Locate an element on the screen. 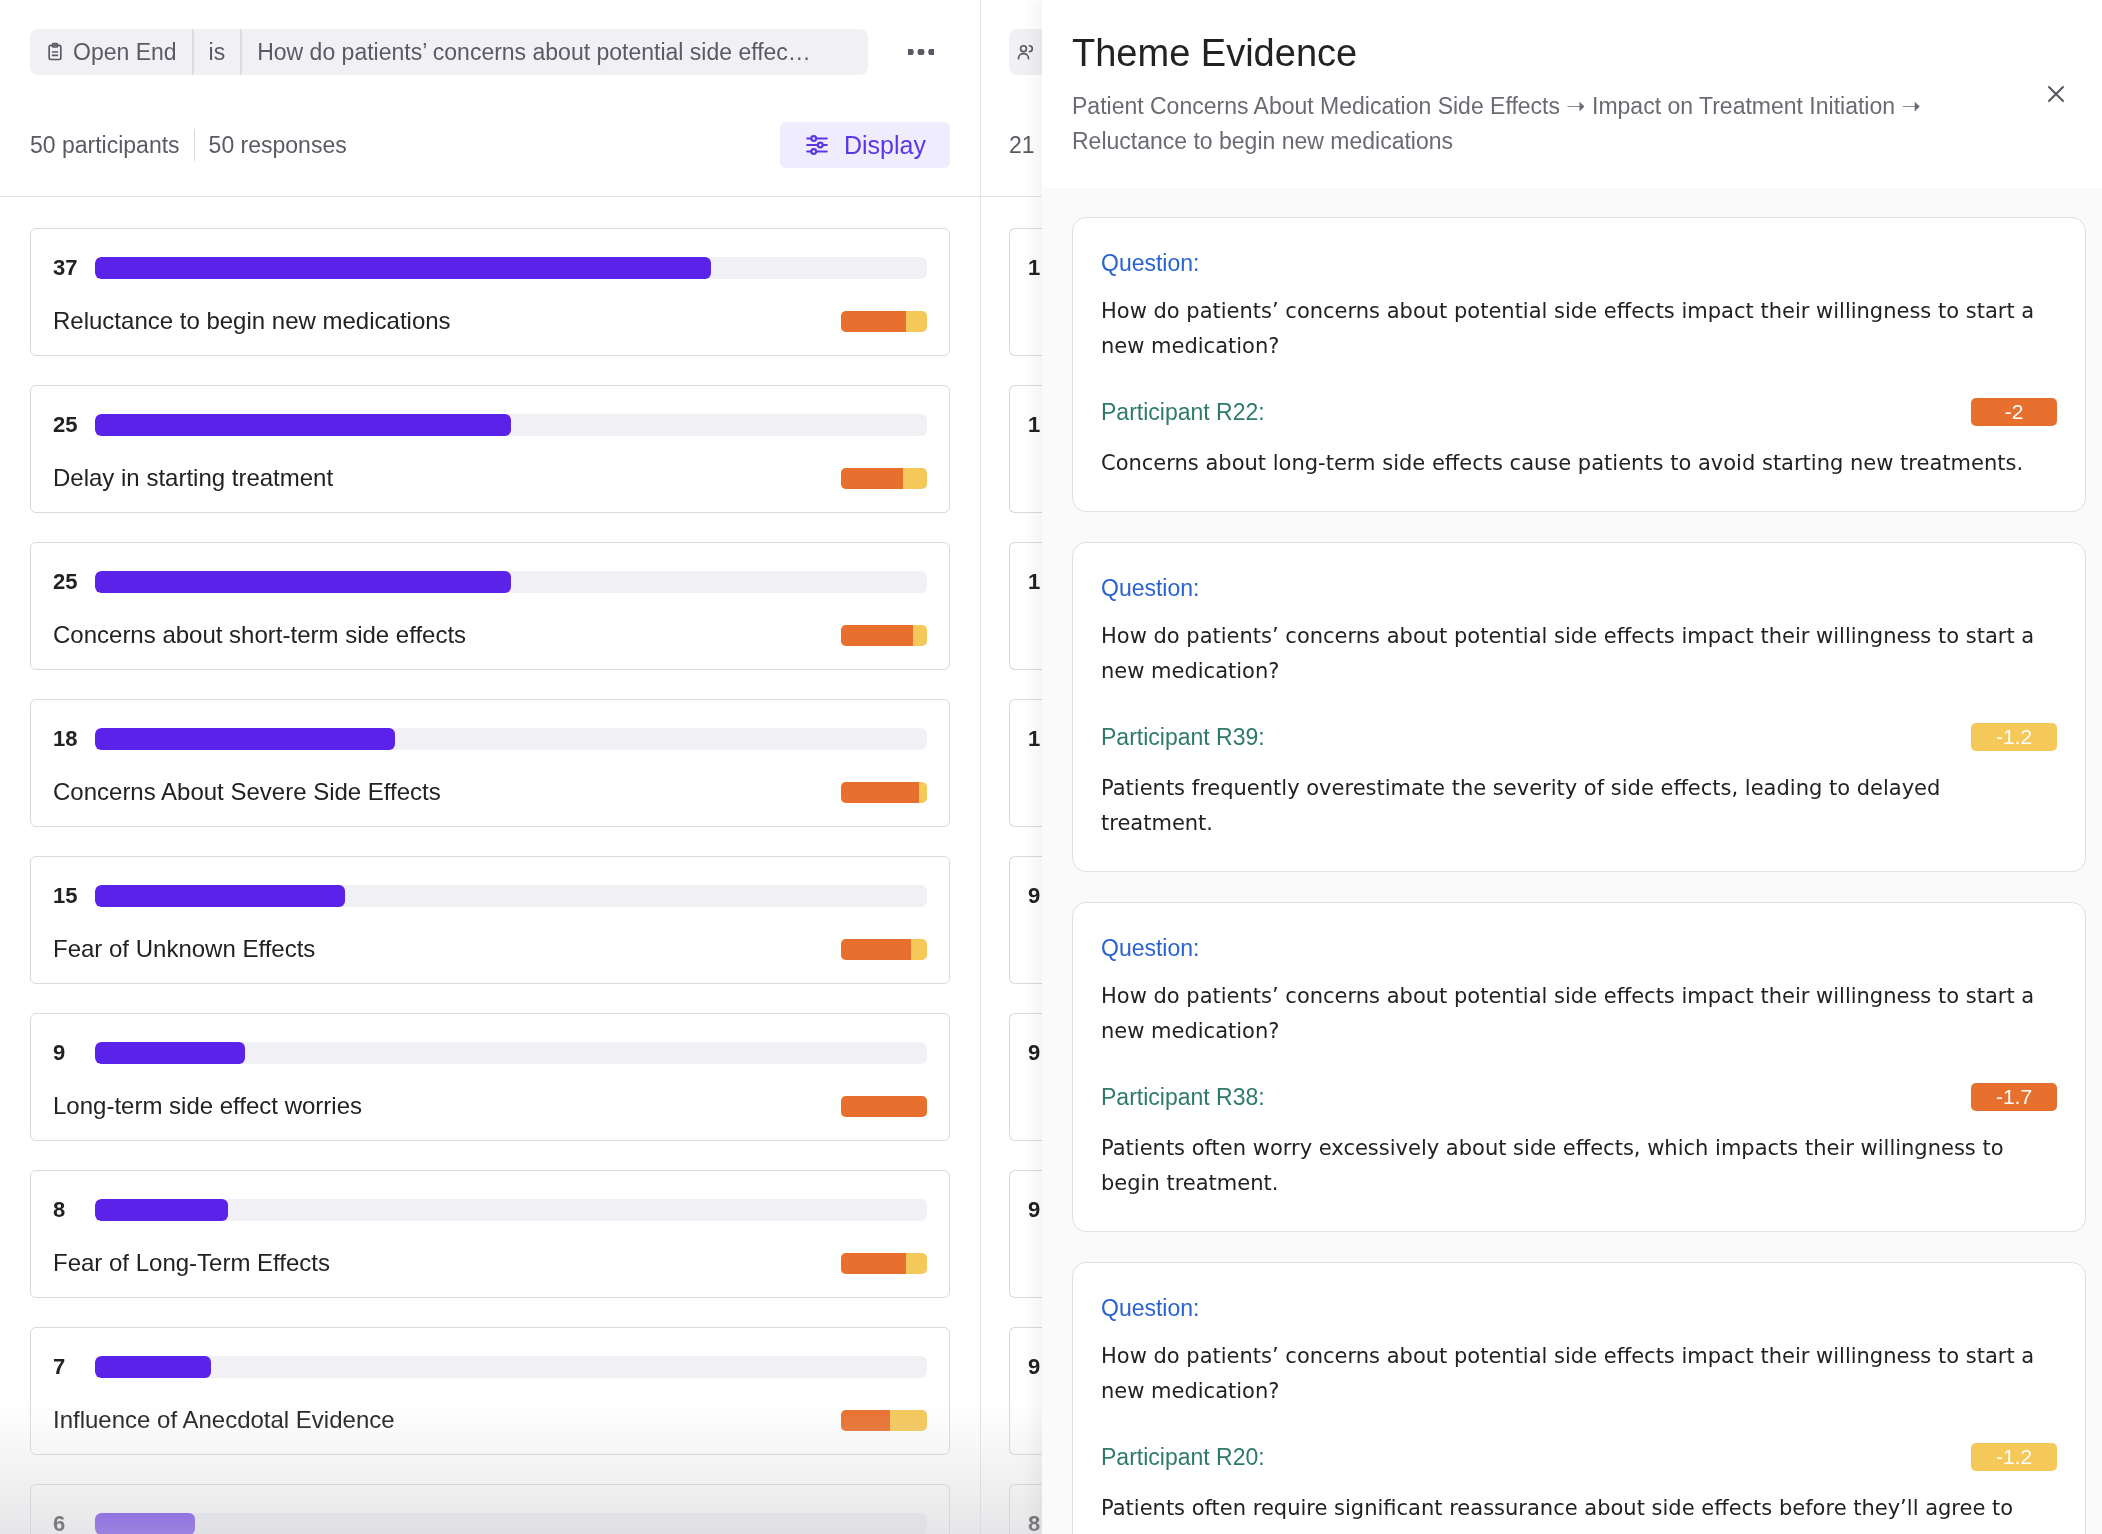 The width and height of the screenshot is (2102, 1534). answer-text: Patients often require significant reassurance about side effects before they’ll agree to is located at coordinates (1558, 1508).